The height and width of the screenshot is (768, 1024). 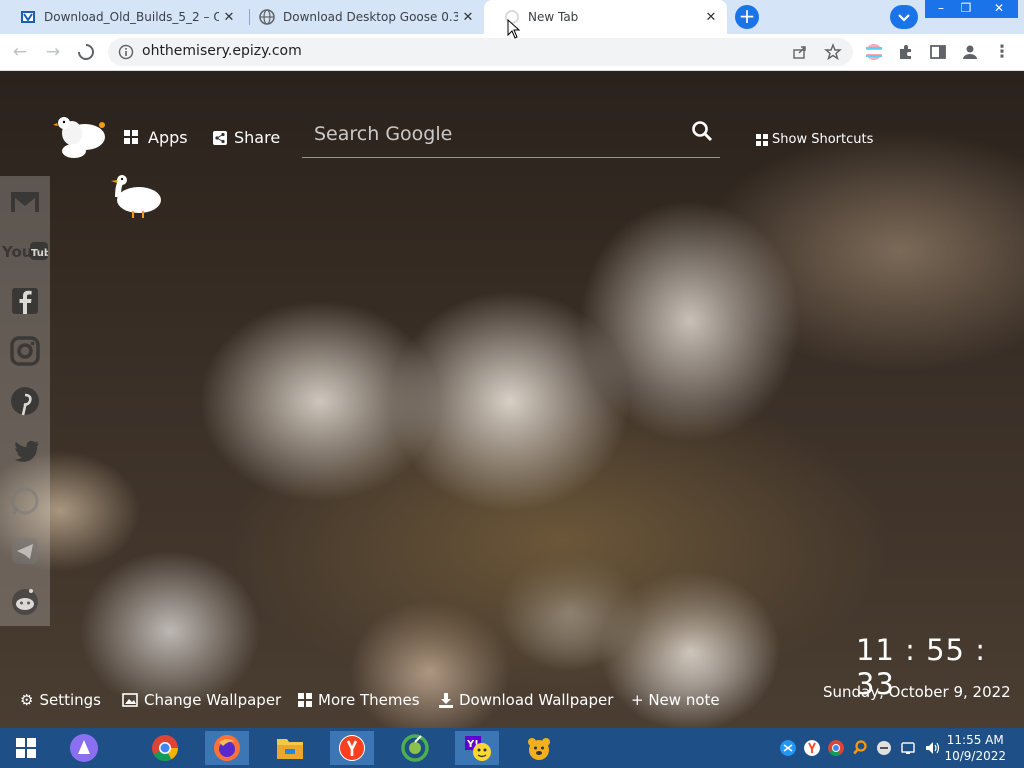 I want to click on search-input, so click(x=494, y=134).